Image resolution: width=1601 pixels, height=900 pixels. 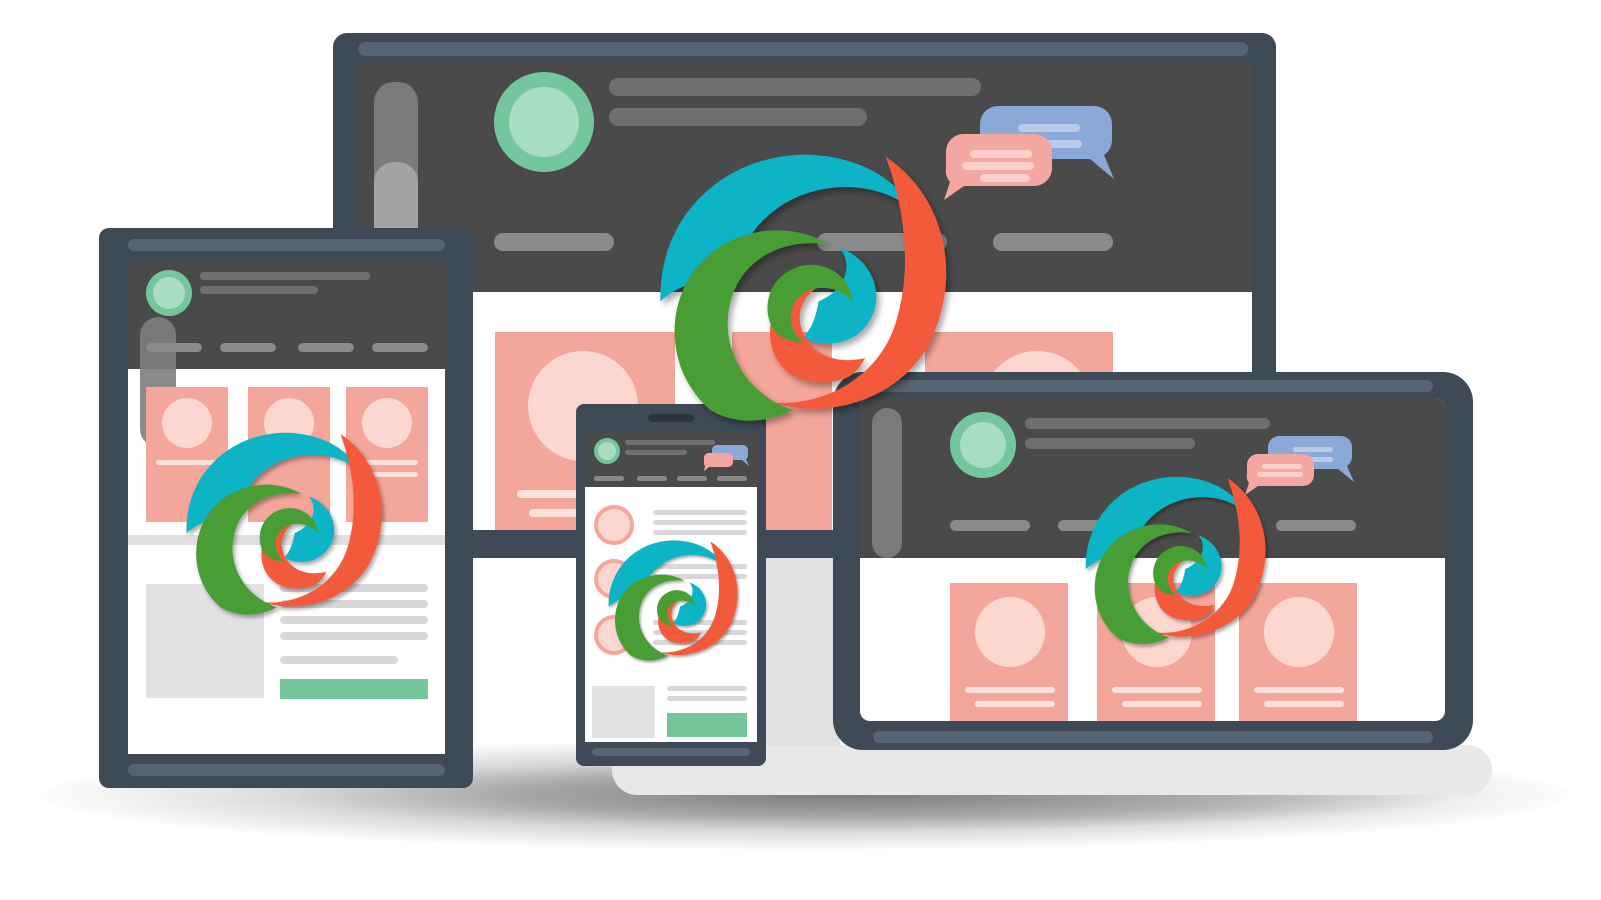 I want to click on monitor-title-line, so click(x=795, y=87).